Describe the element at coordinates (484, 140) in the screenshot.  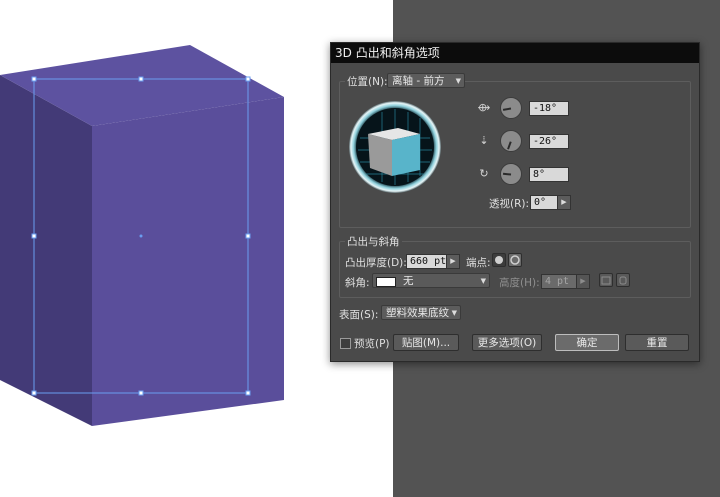
I see `y-axis-rotate-icon: ⇣` at that location.